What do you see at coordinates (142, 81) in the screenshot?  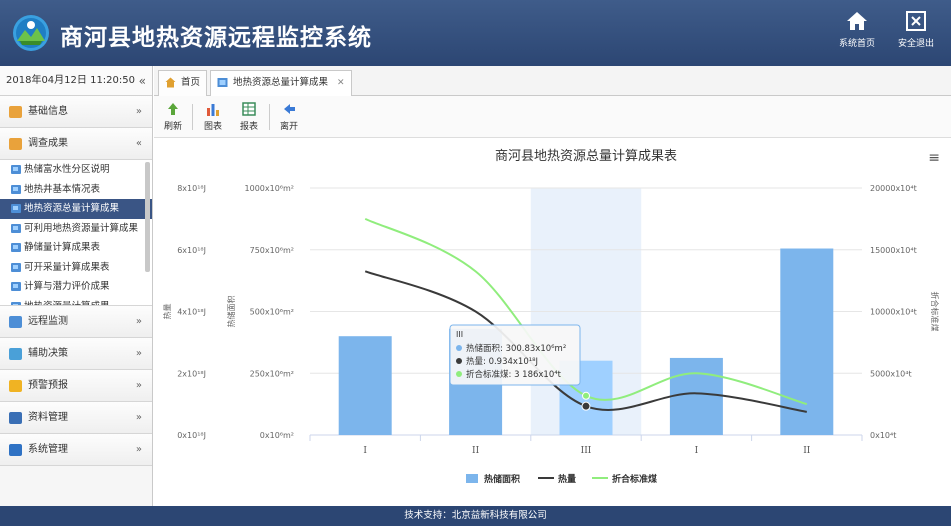 I see `collapse-sidebar-button: «` at bounding box center [142, 81].